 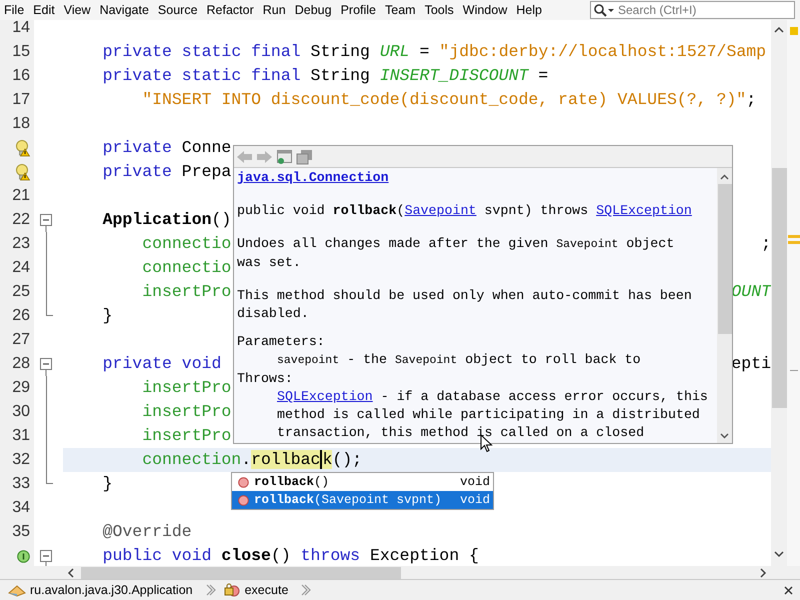 What do you see at coordinates (21, 316) in the screenshot?
I see `line-number: 26` at bounding box center [21, 316].